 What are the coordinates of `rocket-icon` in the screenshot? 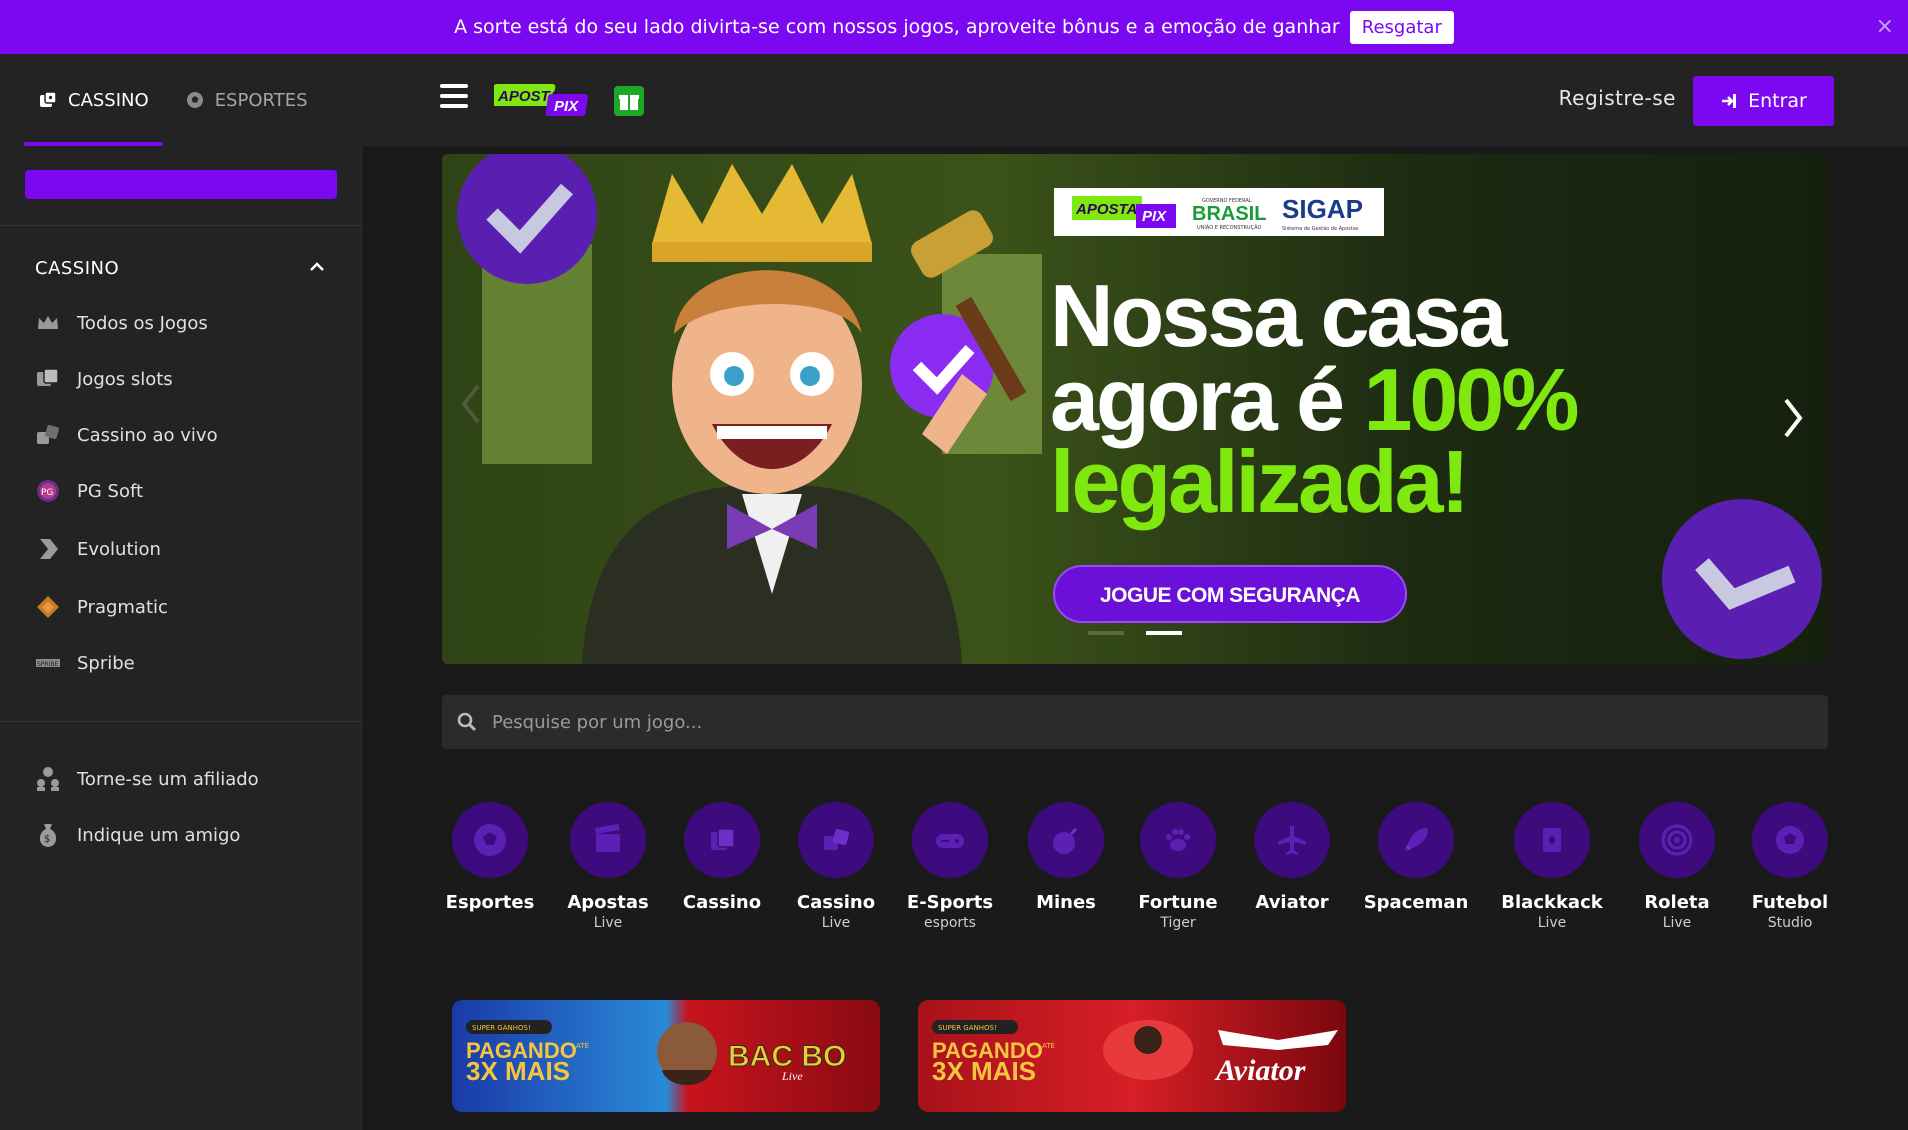 It's located at (1416, 840).